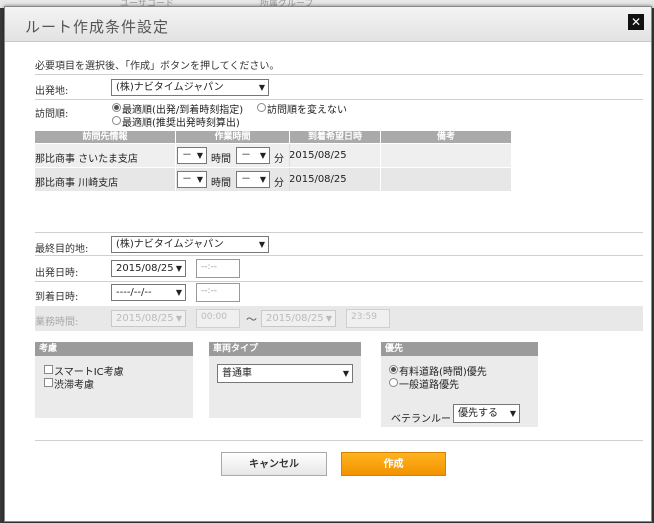 This screenshot has height=523, width=654. Describe the element at coordinates (307, 110) in the screenshot. I see `visit-order-option-label: 訪問順を変えない` at that location.